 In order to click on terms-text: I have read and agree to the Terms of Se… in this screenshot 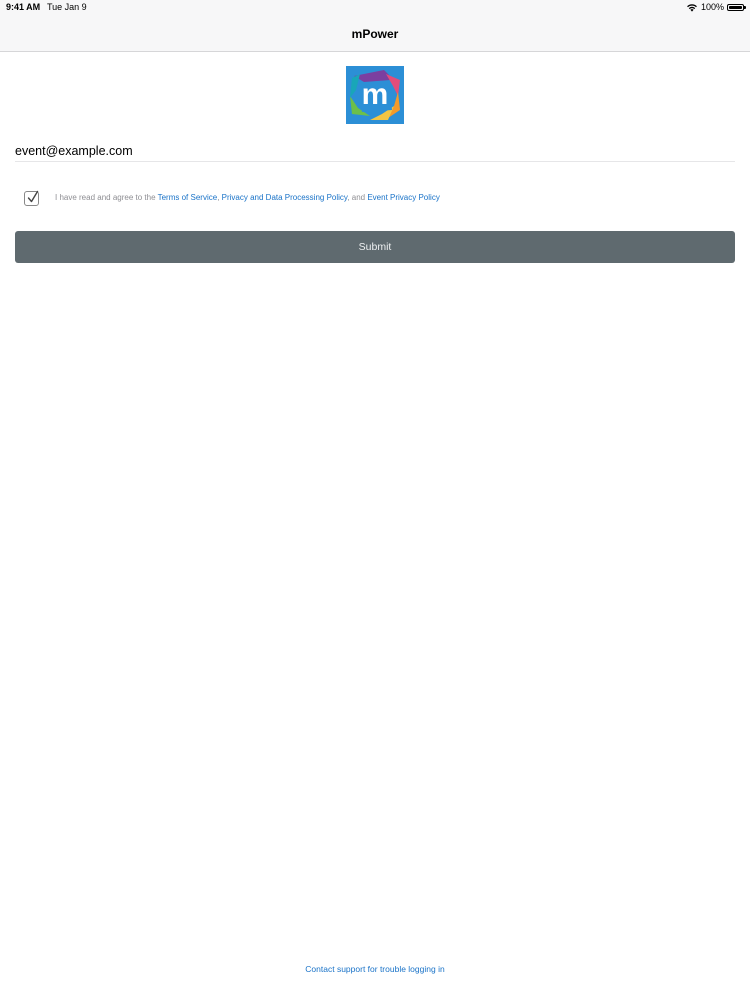, I will do `click(247, 197)`.